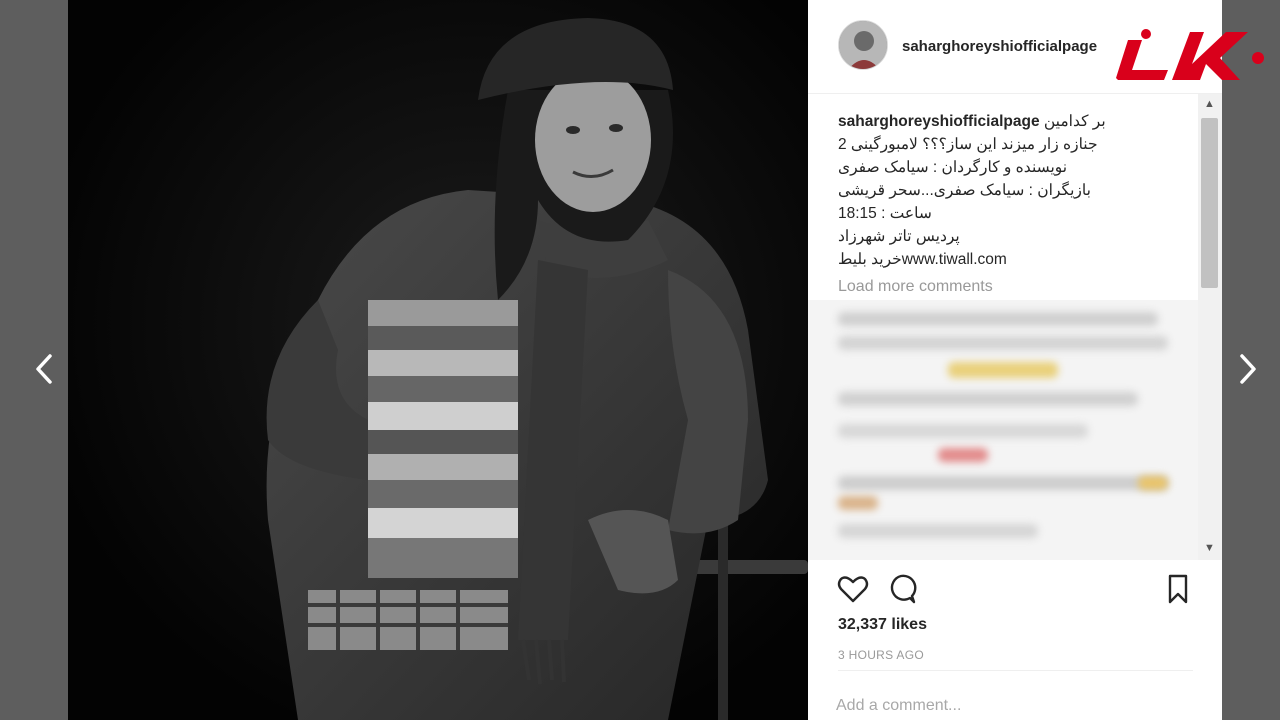 The height and width of the screenshot is (720, 1280). Describe the element at coordinates (885, 213) in the screenshot. I see `caption-line: ساعت : 18:15` at that location.